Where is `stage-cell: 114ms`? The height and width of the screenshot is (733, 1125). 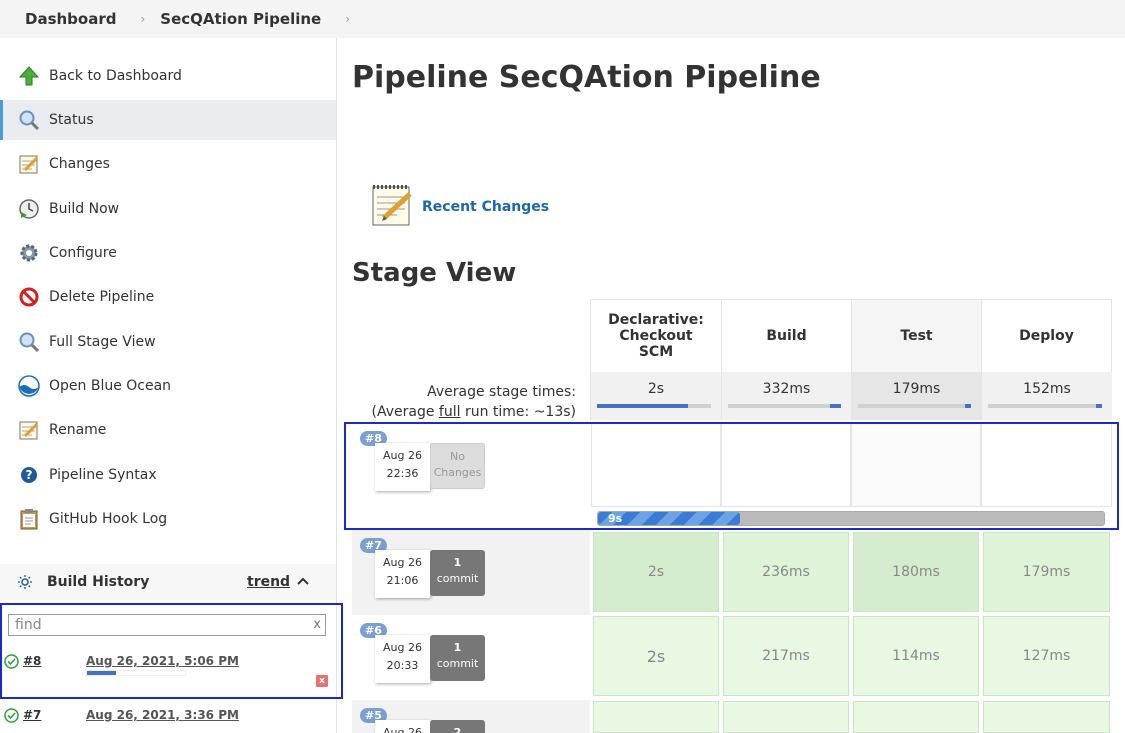
stage-cell: 114ms is located at coordinates (916, 656).